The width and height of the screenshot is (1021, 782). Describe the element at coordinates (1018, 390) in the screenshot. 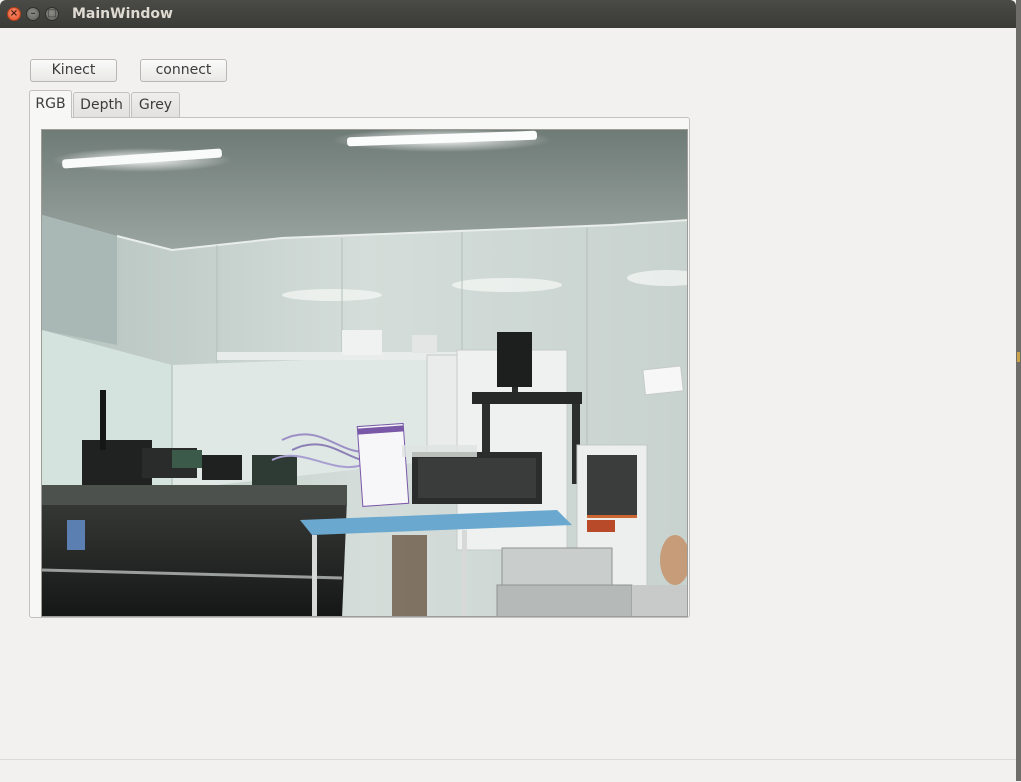

I see `window-edge` at that location.